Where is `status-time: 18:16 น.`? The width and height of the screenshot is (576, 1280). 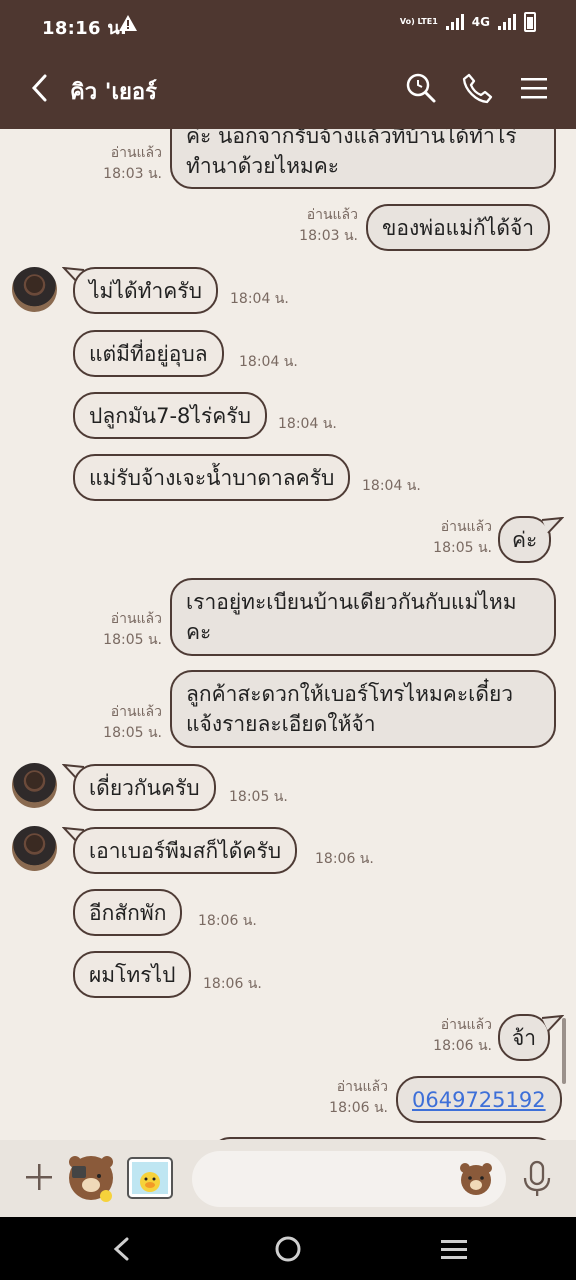 status-time: 18:16 น. is located at coordinates (85, 28).